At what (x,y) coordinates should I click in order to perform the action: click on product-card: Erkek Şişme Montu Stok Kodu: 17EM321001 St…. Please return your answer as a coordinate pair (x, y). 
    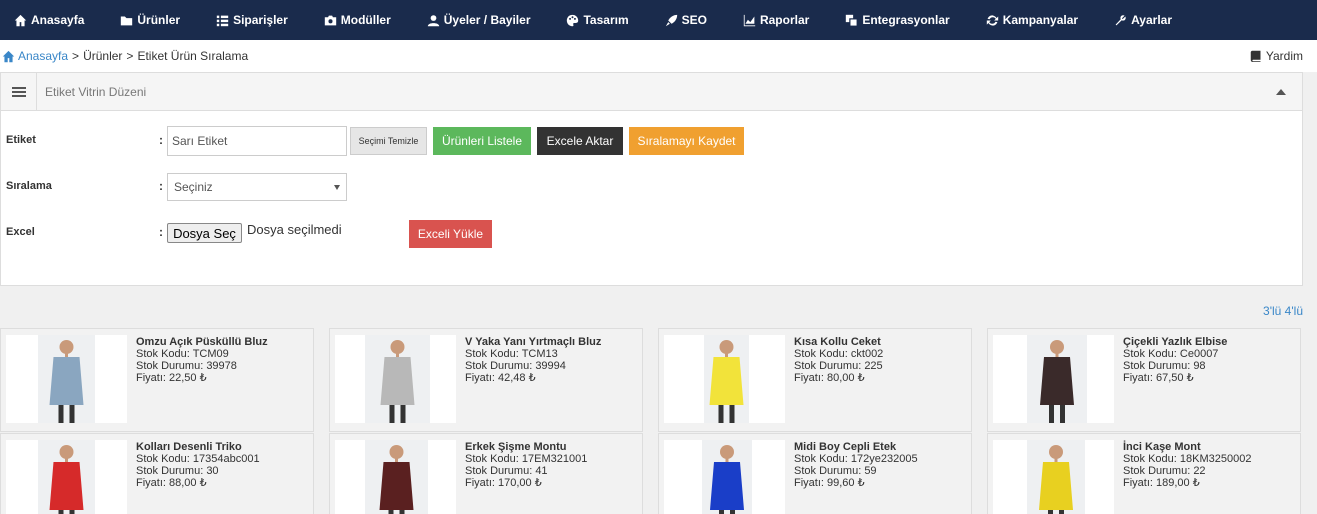
    Looking at the image, I should click on (486, 473).